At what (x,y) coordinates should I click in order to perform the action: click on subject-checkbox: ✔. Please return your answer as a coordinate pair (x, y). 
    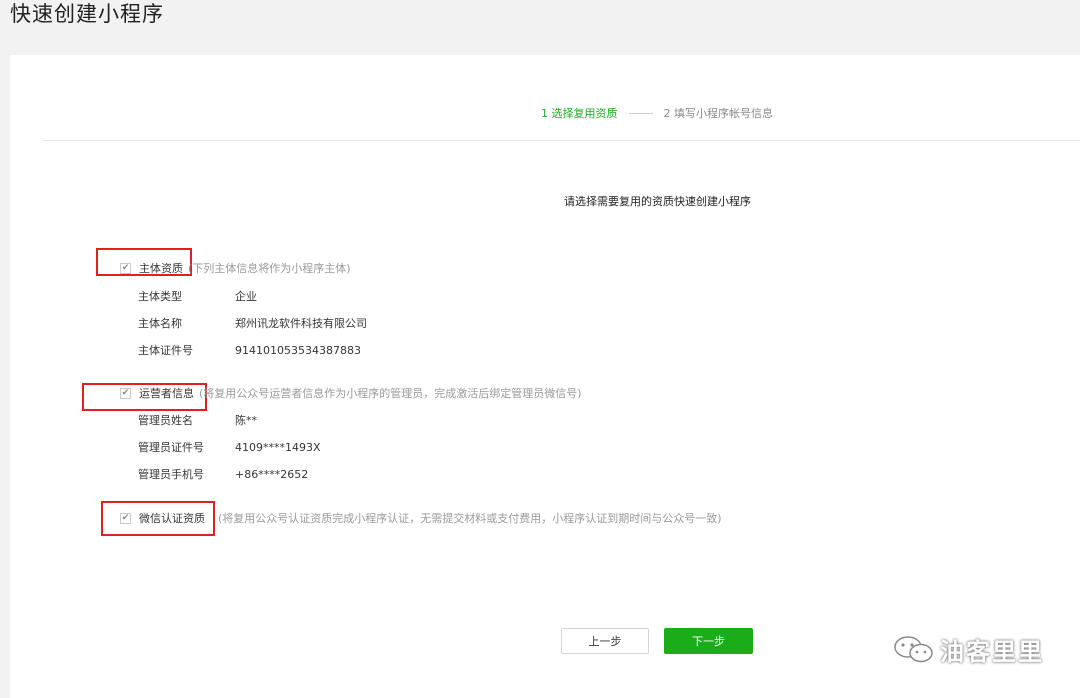
    Looking at the image, I should click on (125, 268).